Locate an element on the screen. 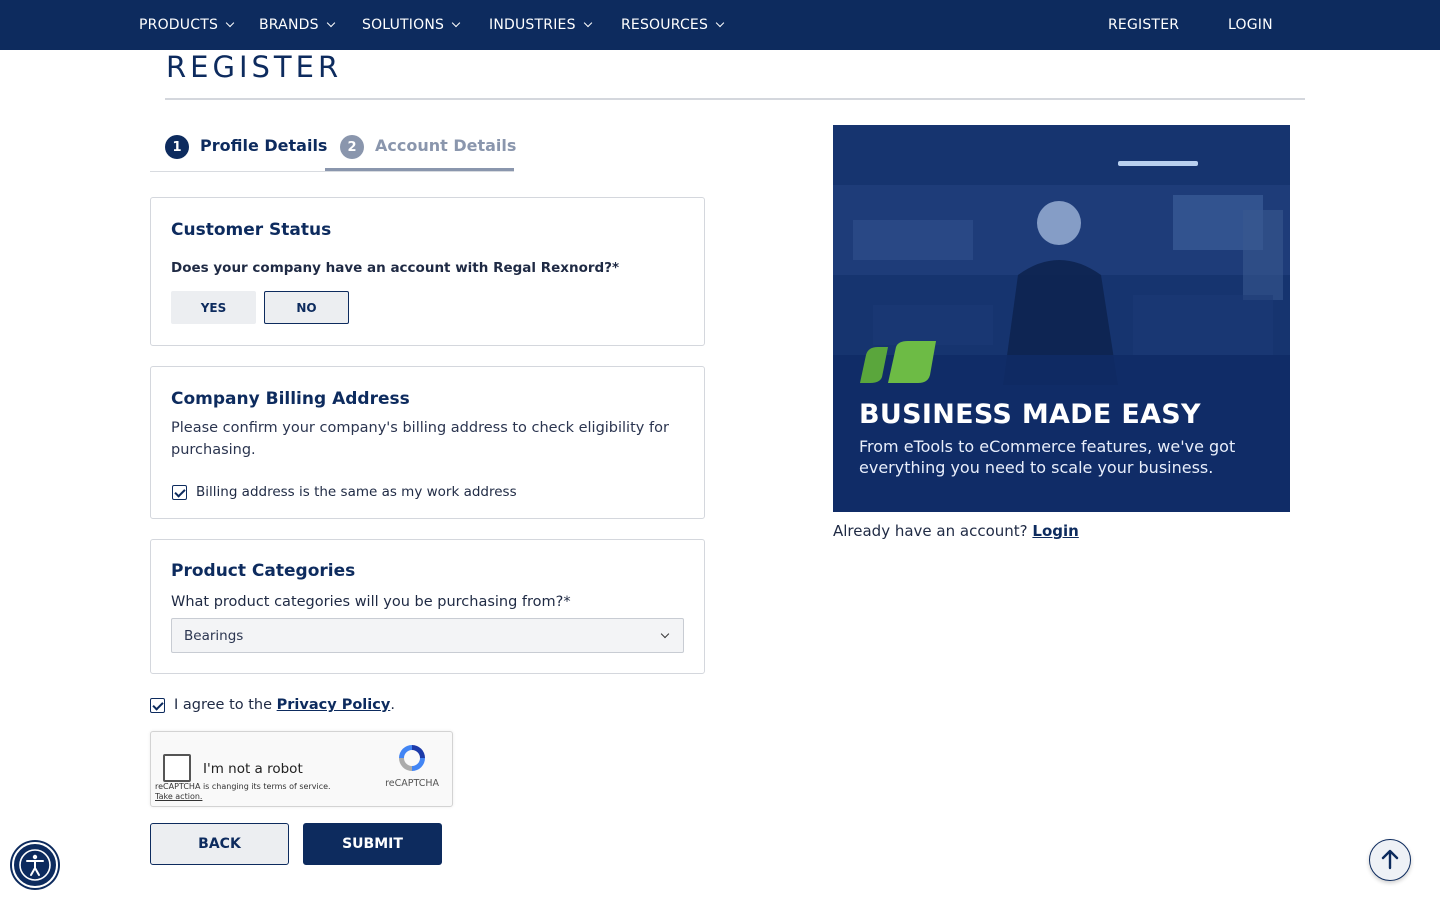 This screenshot has height=900, width=1440. nav-resources: RESOURCES is located at coordinates (673, 25).